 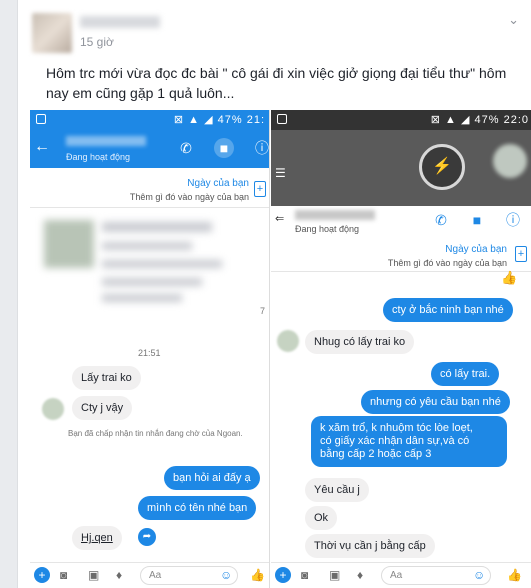 What do you see at coordinates (97, 42) in the screenshot?
I see `post-time: 15 giờ` at bounding box center [97, 42].